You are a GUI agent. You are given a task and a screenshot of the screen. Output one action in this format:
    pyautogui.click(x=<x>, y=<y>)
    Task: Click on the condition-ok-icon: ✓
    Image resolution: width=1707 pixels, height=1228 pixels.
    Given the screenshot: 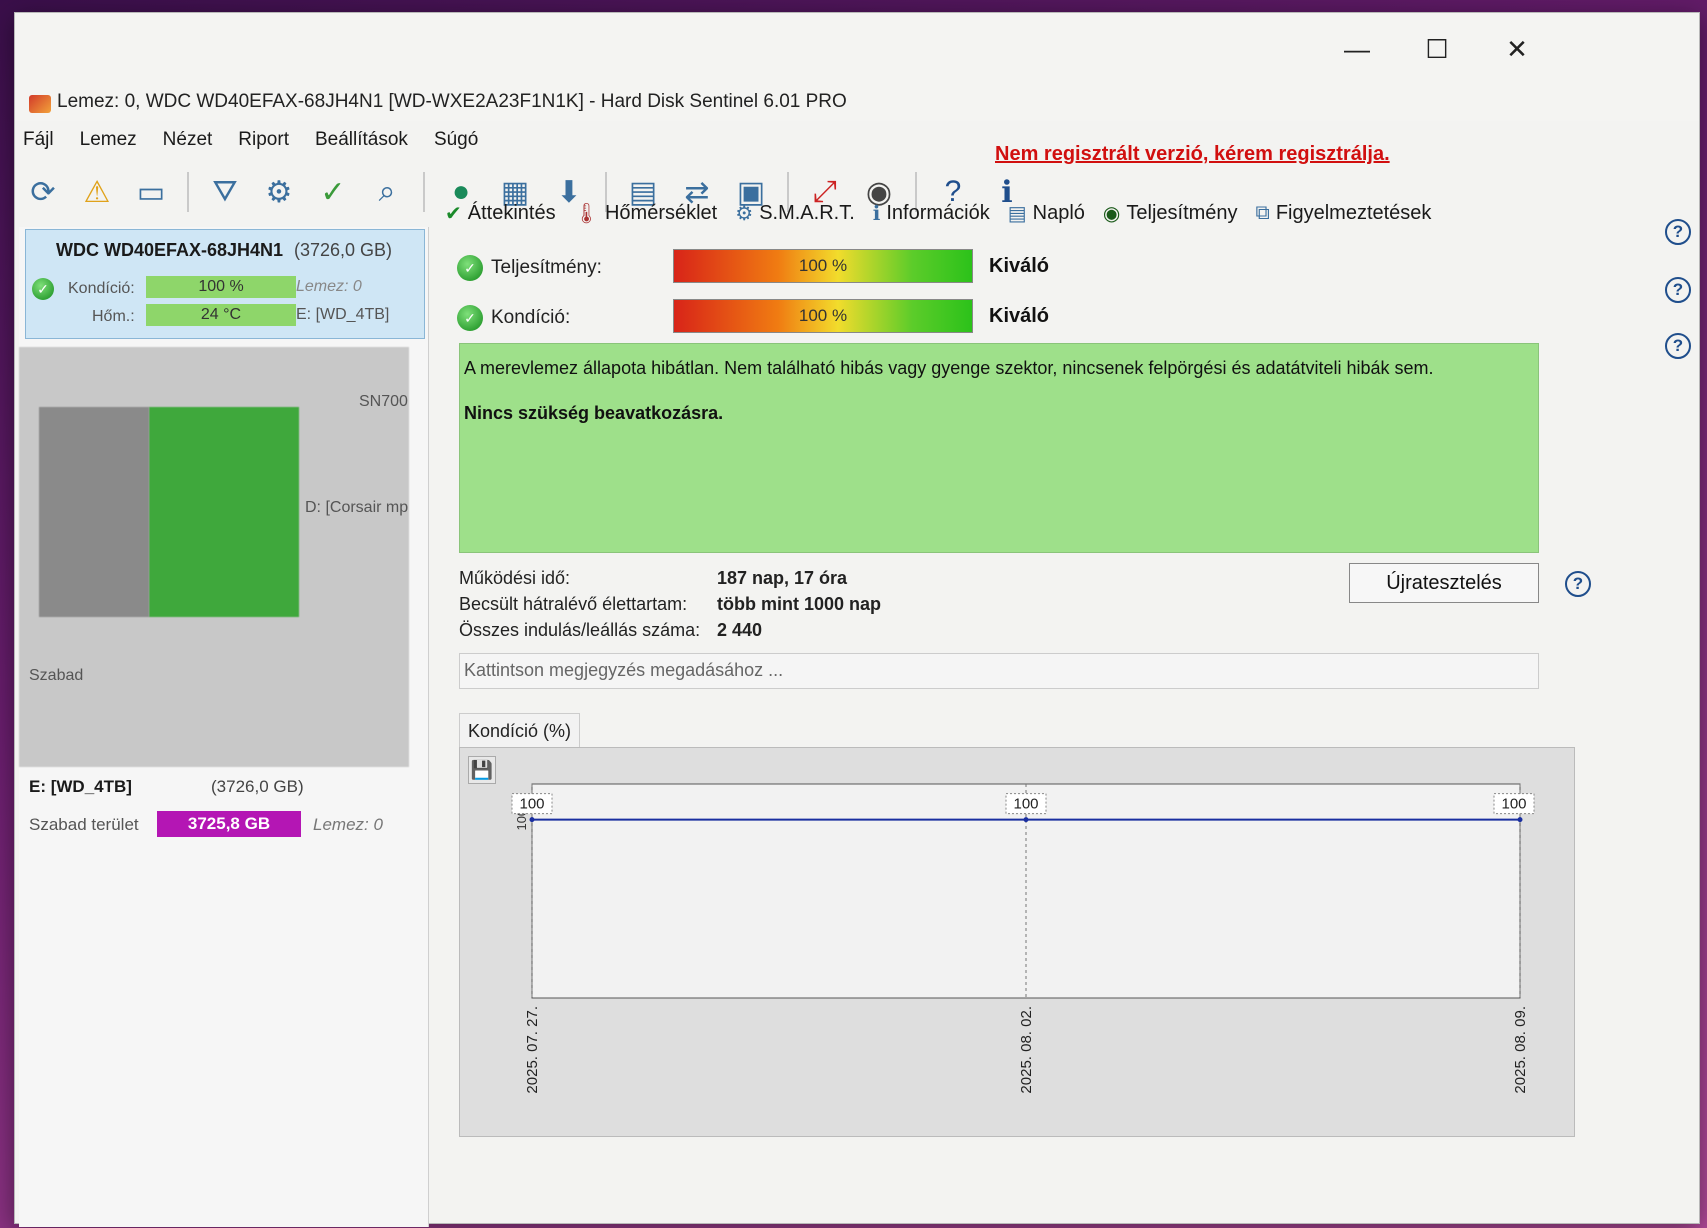 What is the action you would take?
    pyautogui.click(x=470, y=318)
    